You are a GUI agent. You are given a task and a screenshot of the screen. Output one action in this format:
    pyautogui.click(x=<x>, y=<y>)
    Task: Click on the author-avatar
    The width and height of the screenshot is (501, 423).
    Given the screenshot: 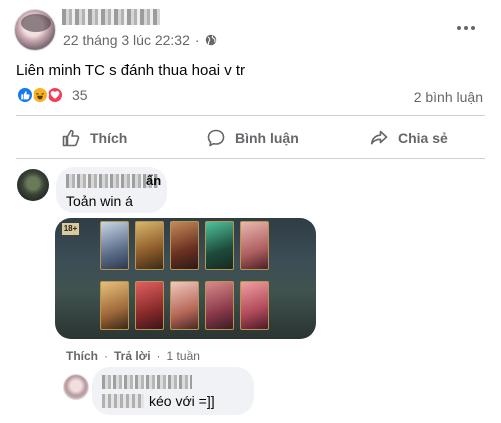 What is the action you would take?
    pyautogui.click(x=35, y=30)
    